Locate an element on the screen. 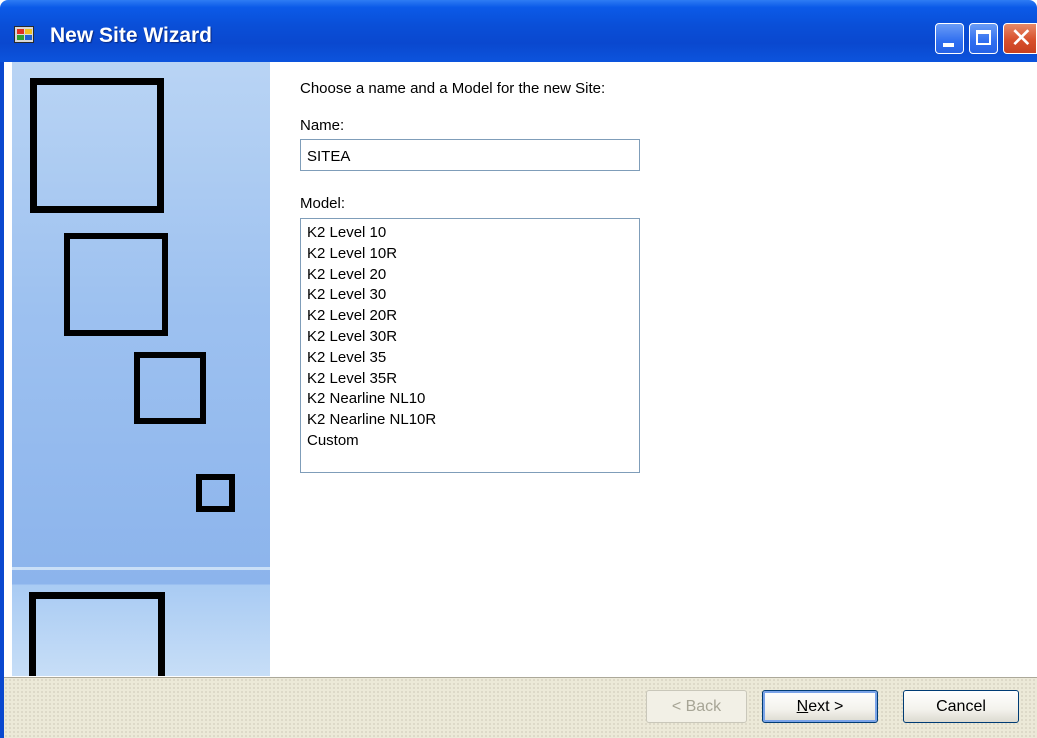  banner-square-tiny is located at coordinates (215, 493).